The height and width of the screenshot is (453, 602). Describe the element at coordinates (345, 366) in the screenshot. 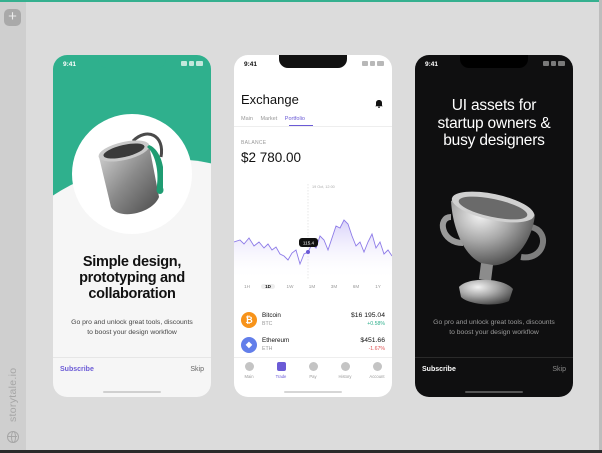

I see `clock-icon` at that location.